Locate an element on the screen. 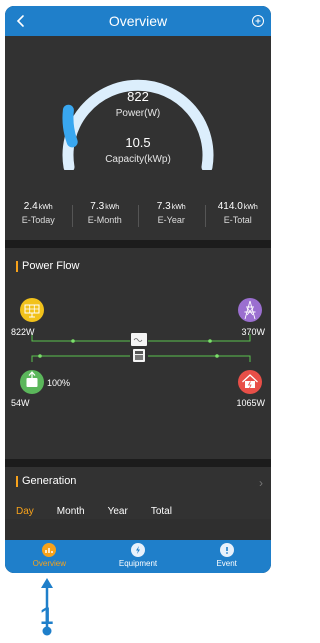 This screenshot has width=320, height=643. stat-e-year: 7.3kWh E-Year is located at coordinates (171, 217).